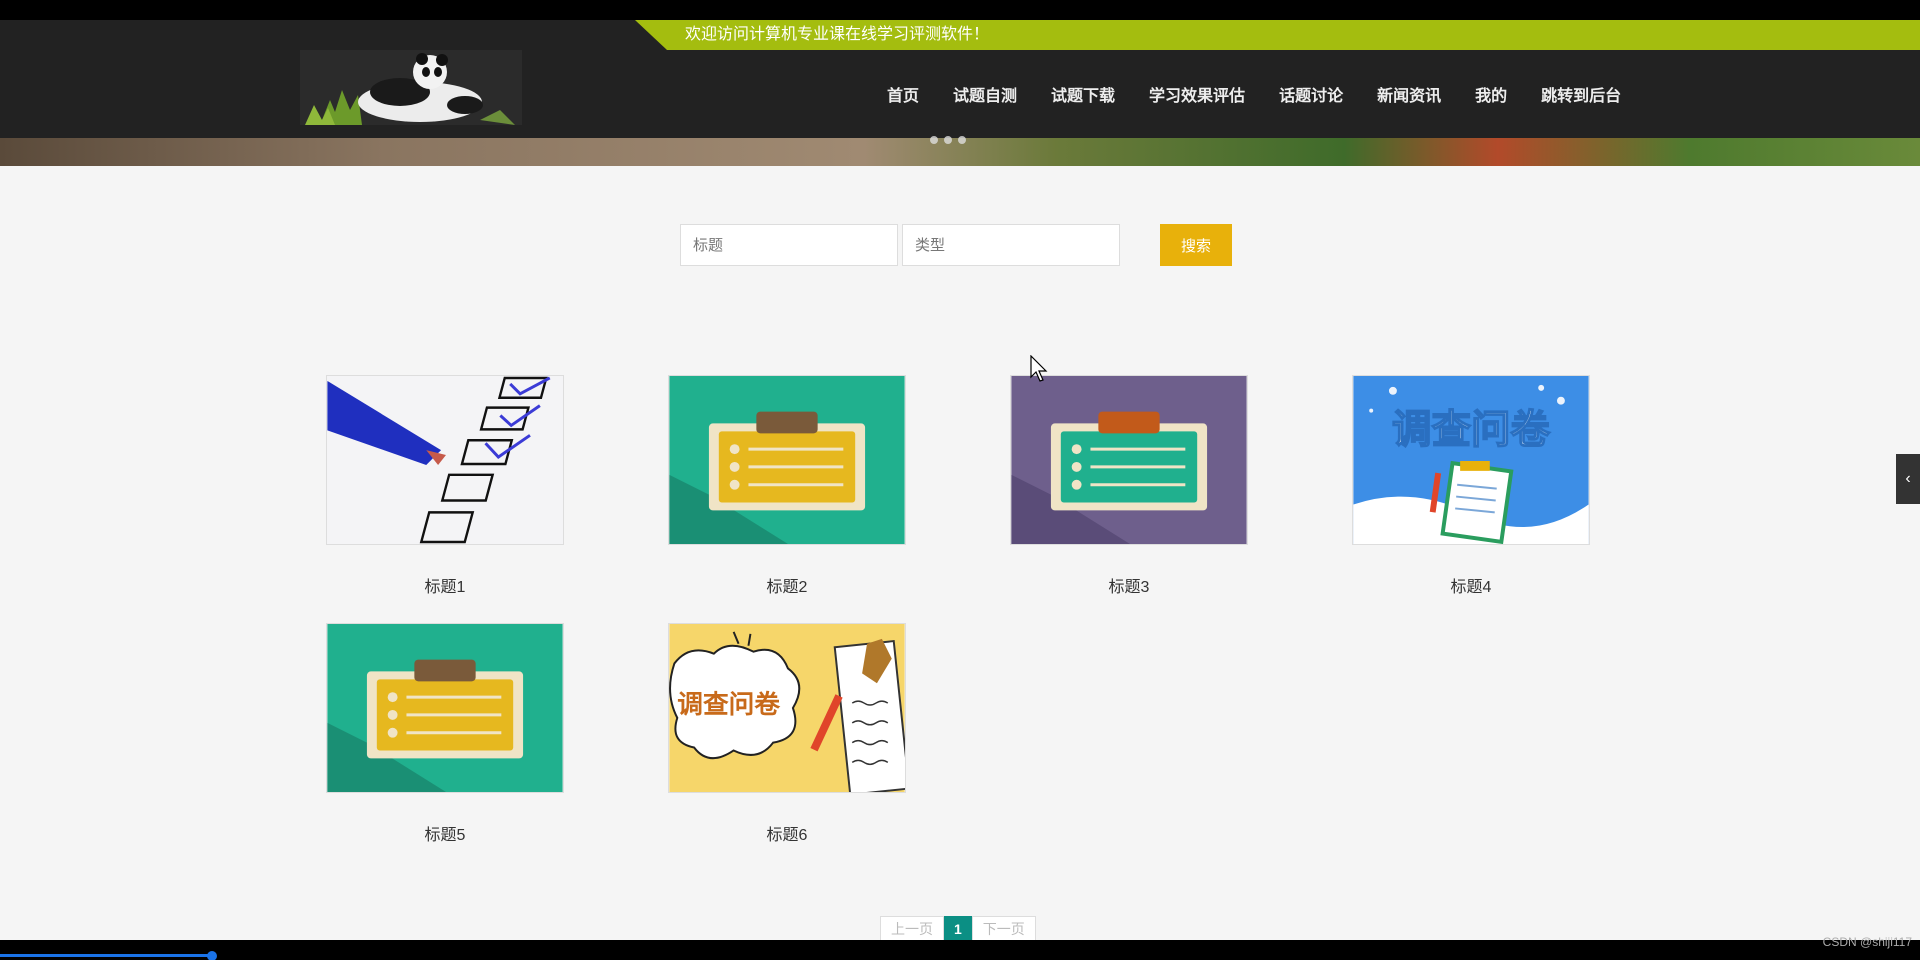 The image size is (1920, 960). Describe the element at coordinates (985, 94) in the screenshot. I see `nav-self-test: 试题自测` at that location.